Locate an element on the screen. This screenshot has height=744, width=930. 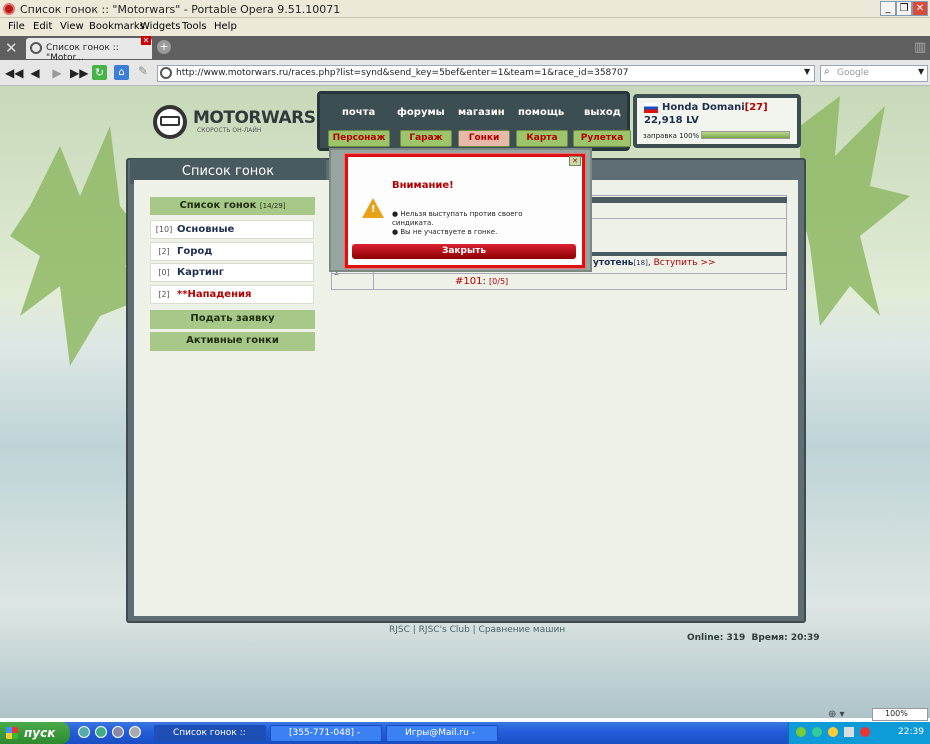
warning-icon-mark: ! is located at coordinates (373, 209).